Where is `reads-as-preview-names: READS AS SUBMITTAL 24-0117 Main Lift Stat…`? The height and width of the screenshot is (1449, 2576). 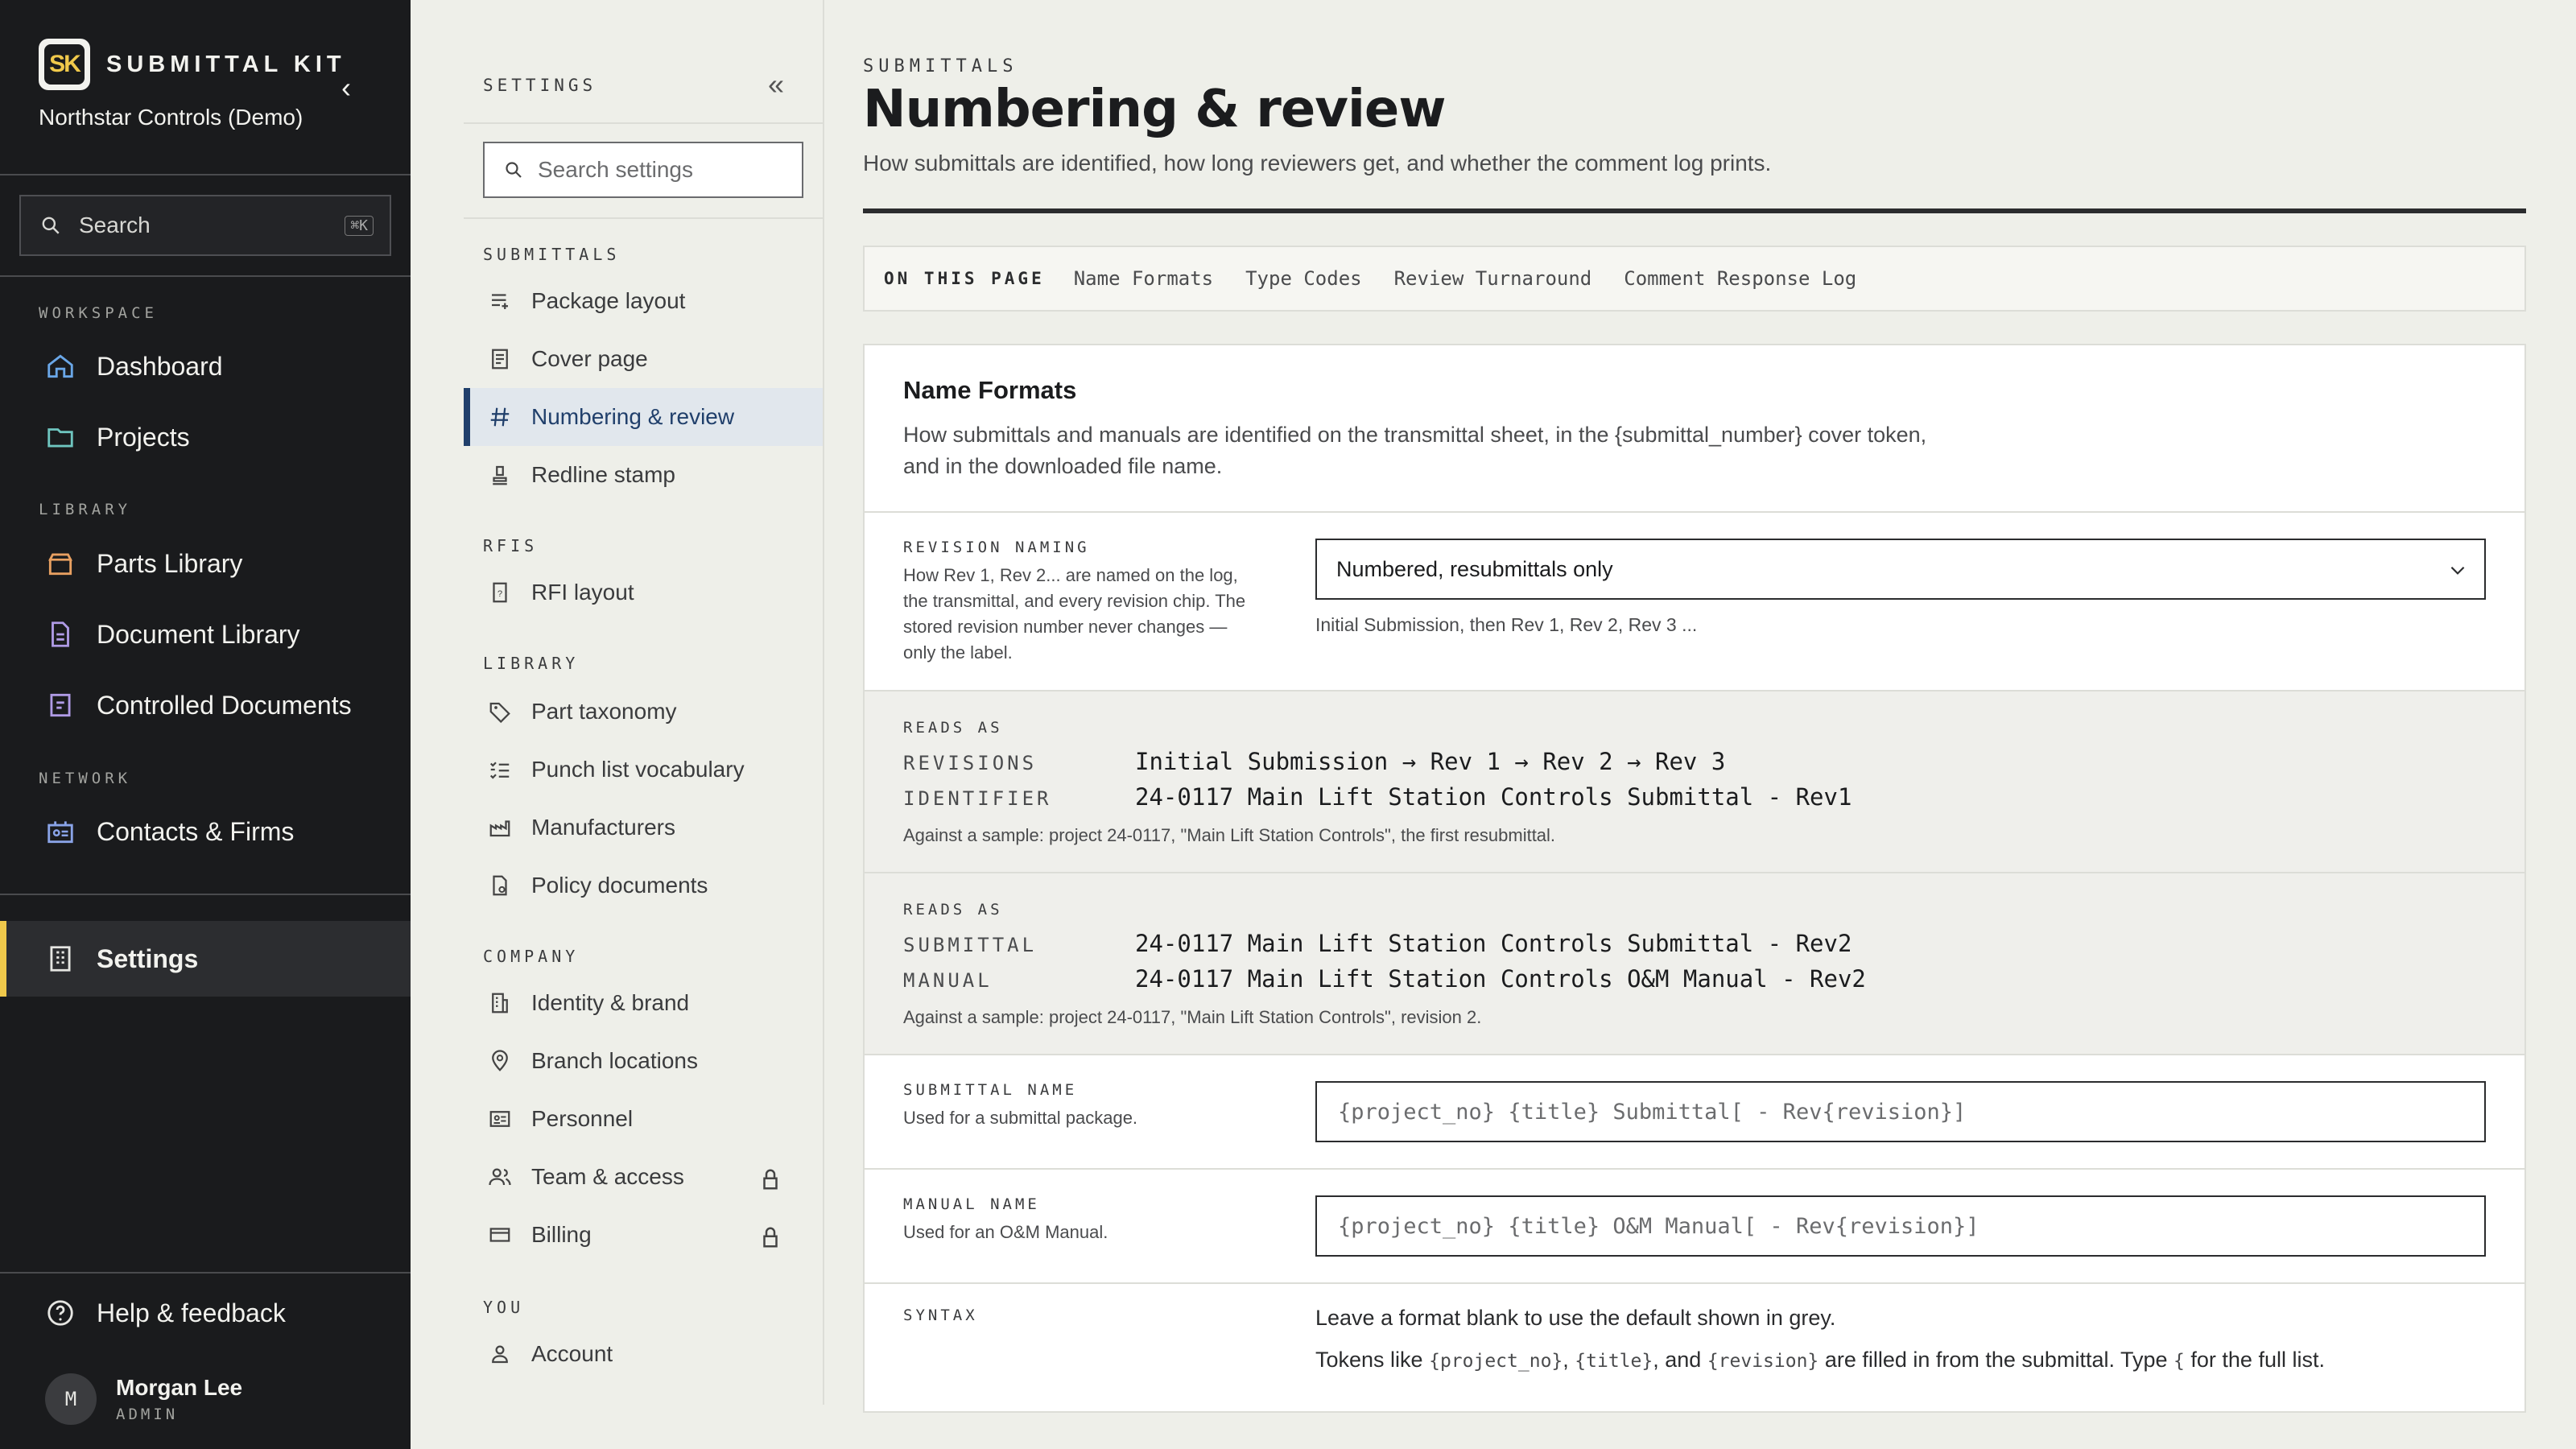
reads-as-preview-names: READS AS SUBMITTAL 24-0117 Main Lift Stat… is located at coordinates (1694, 963).